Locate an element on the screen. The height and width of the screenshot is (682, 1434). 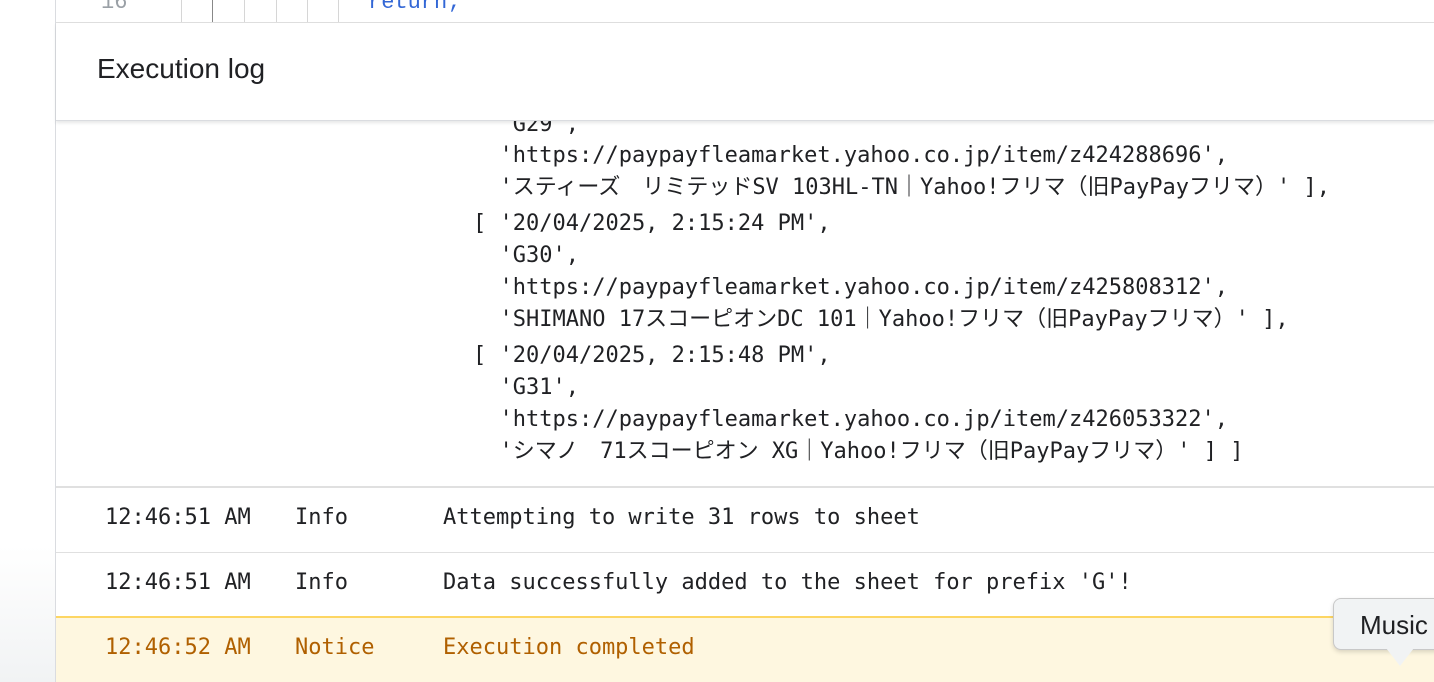
tooltip-text: Music is located at coordinates (1394, 625).